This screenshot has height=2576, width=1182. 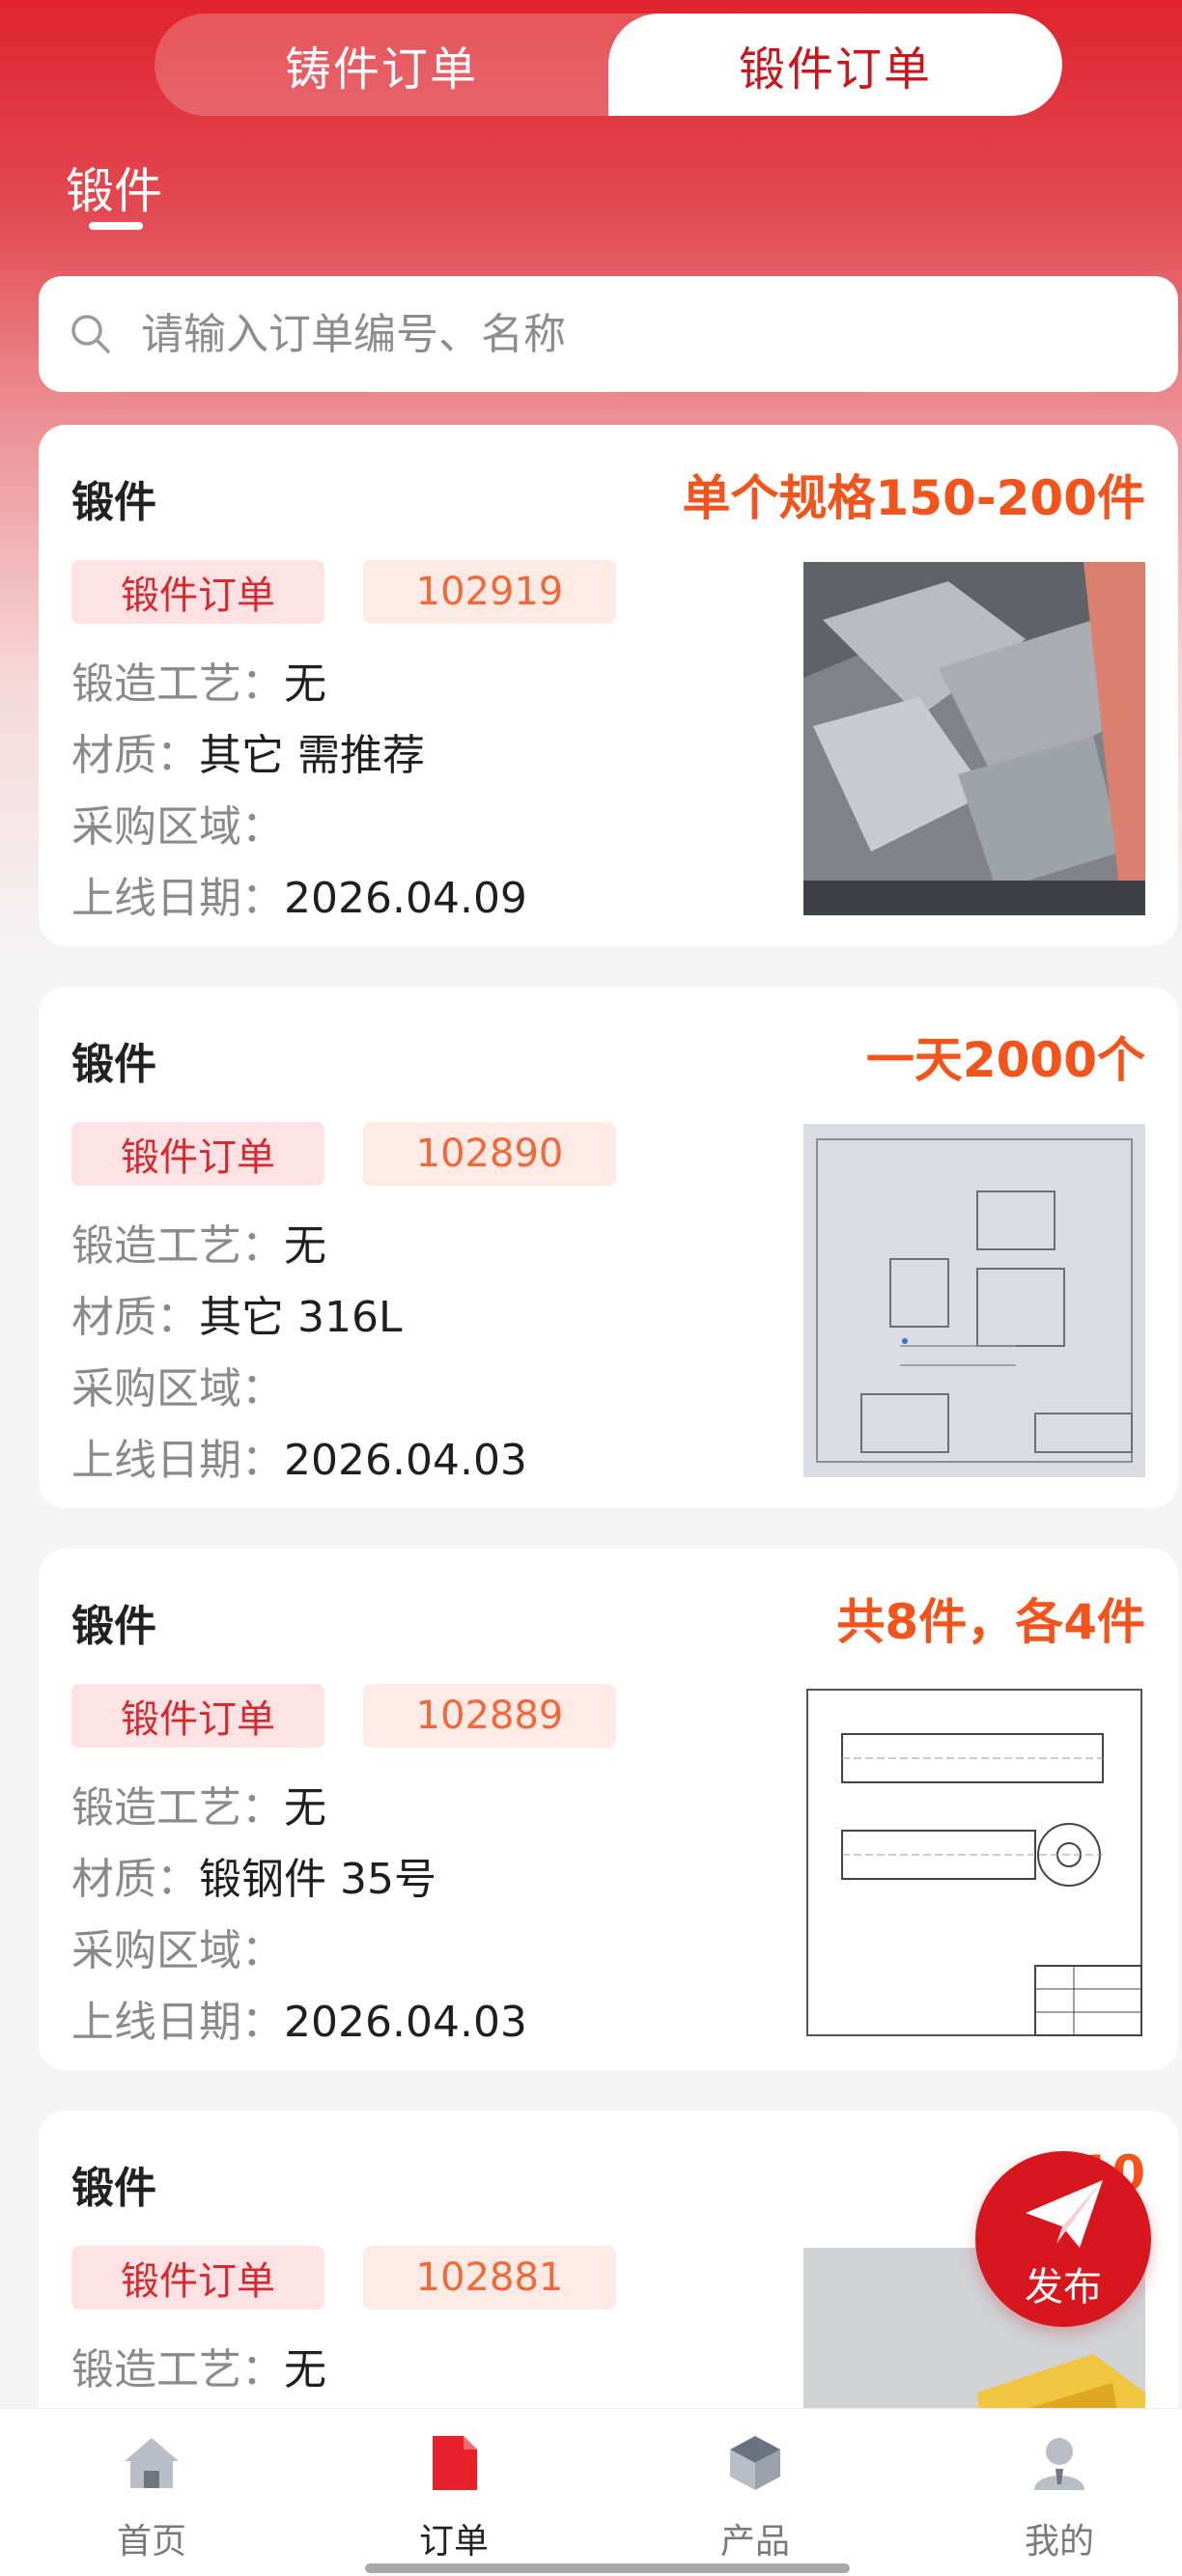 What do you see at coordinates (914, 498) in the screenshot?
I see `order-quantity: 单个规格150-200件` at bounding box center [914, 498].